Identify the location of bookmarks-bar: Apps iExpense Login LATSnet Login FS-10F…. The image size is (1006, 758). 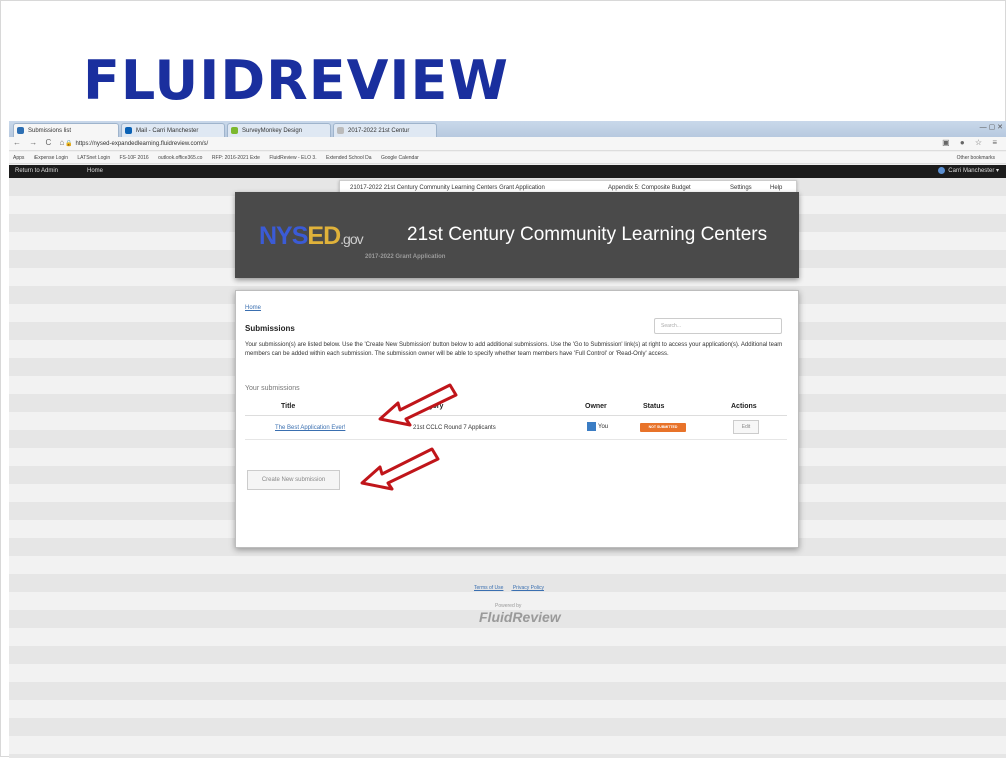
(507, 158).